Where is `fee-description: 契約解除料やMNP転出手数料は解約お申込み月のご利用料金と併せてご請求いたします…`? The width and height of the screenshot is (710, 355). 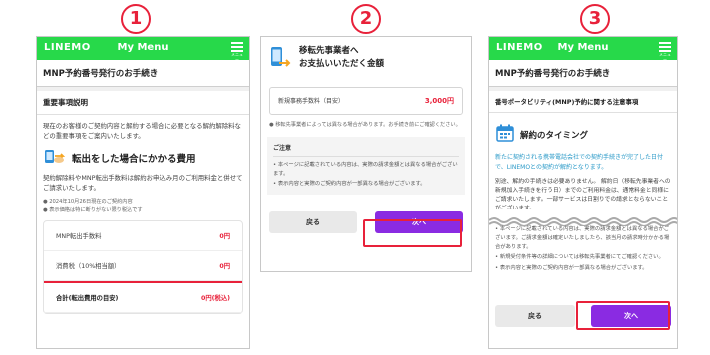 fee-description: 契約解除料やMNP転出手数料は解約お申込み月のご利用料金と併せてご請求いたします… is located at coordinates (143, 183).